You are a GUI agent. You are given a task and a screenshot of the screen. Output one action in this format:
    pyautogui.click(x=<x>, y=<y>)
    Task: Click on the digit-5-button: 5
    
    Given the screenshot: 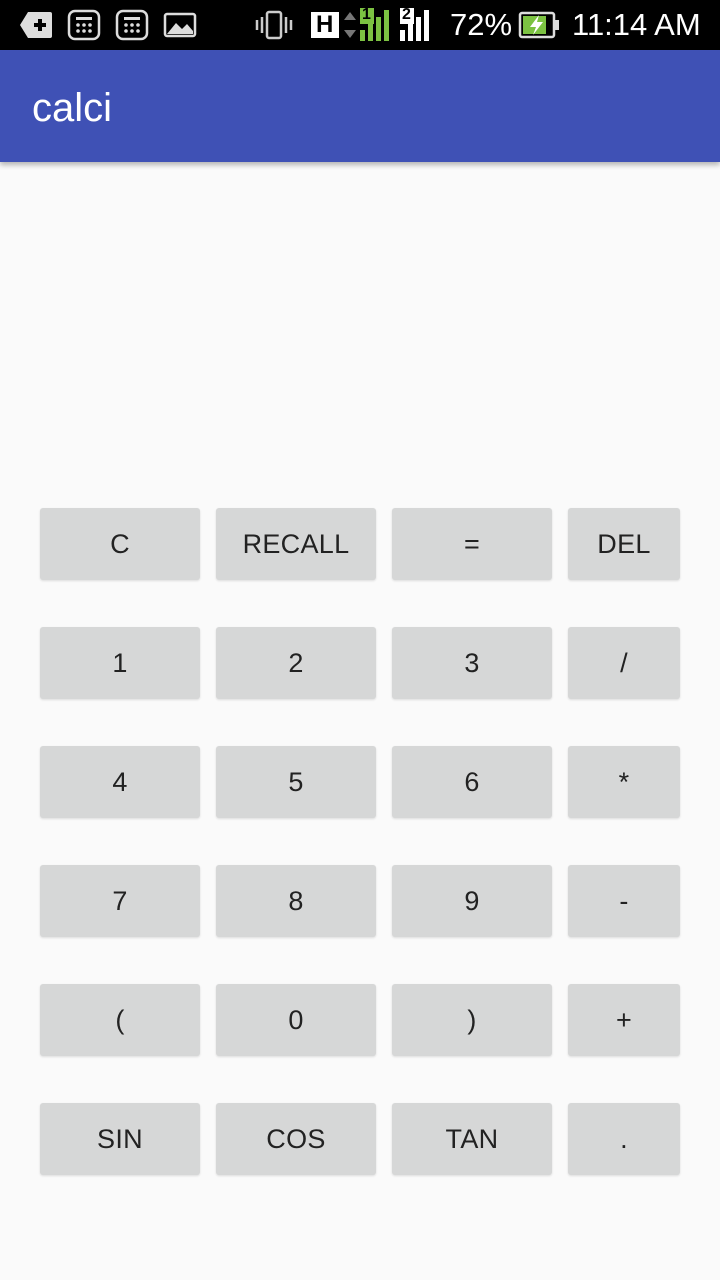 What is the action you would take?
    pyautogui.click(x=296, y=782)
    